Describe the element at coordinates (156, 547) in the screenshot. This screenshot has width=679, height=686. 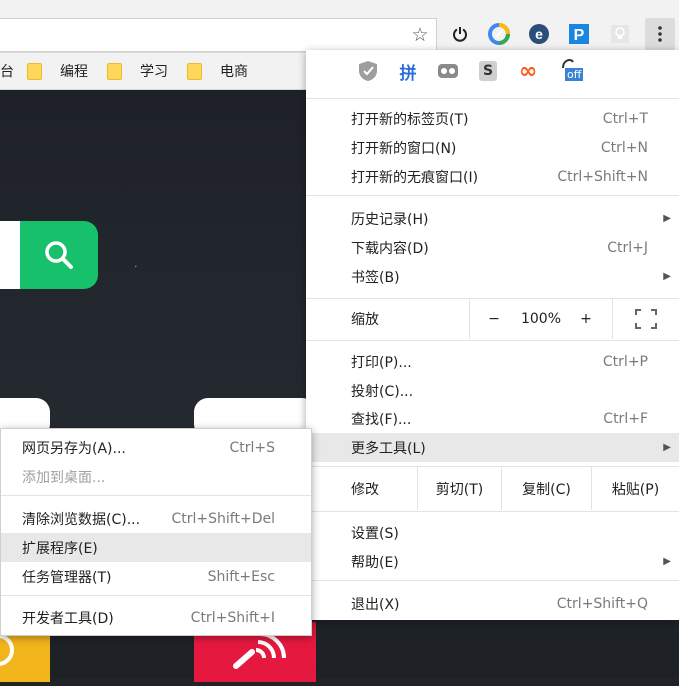
I see `submenu-item-extensions: 扩展程序(E)` at that location.